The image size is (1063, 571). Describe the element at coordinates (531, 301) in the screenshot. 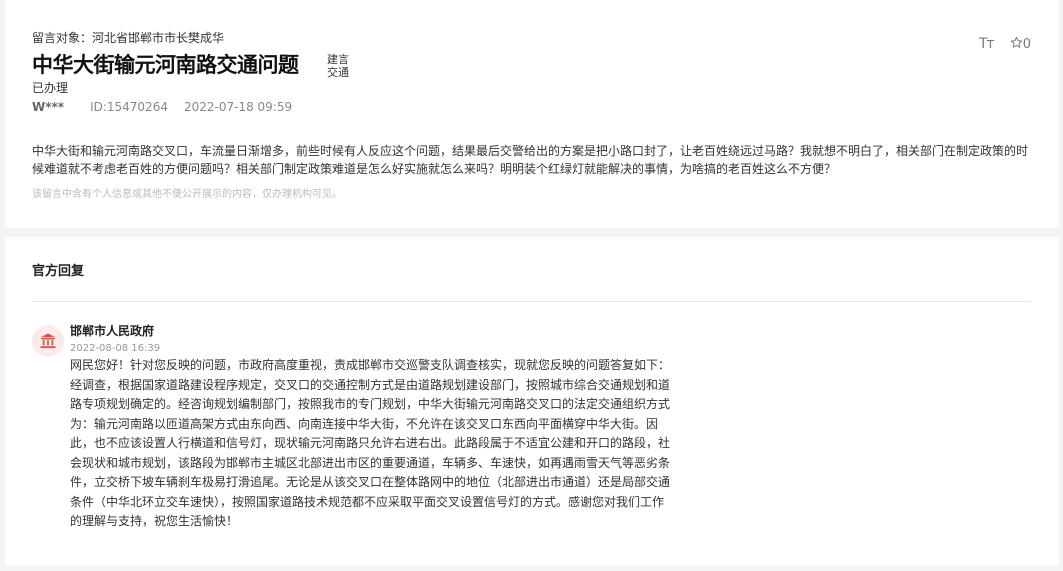

I see `divider` at that location.